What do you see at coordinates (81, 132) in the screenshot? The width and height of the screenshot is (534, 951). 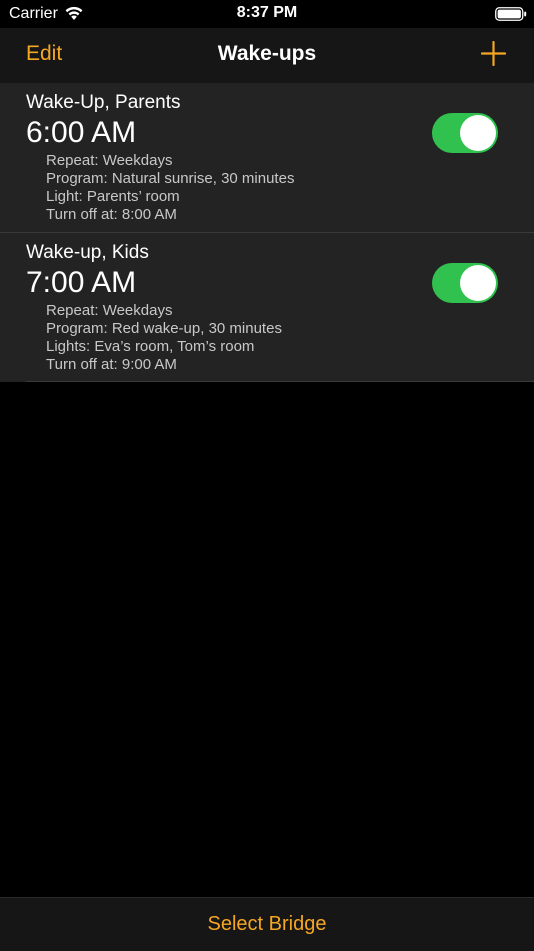 I see `wakeup-time: 6:00 AM` at bounding box center [81, 132].